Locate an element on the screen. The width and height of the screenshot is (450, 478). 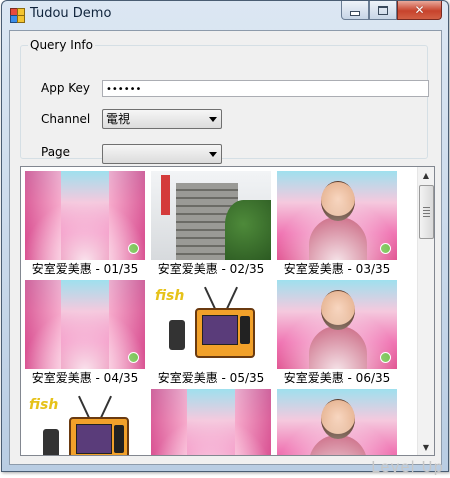
close-button: ✕ is located at coordinates (419, 10).